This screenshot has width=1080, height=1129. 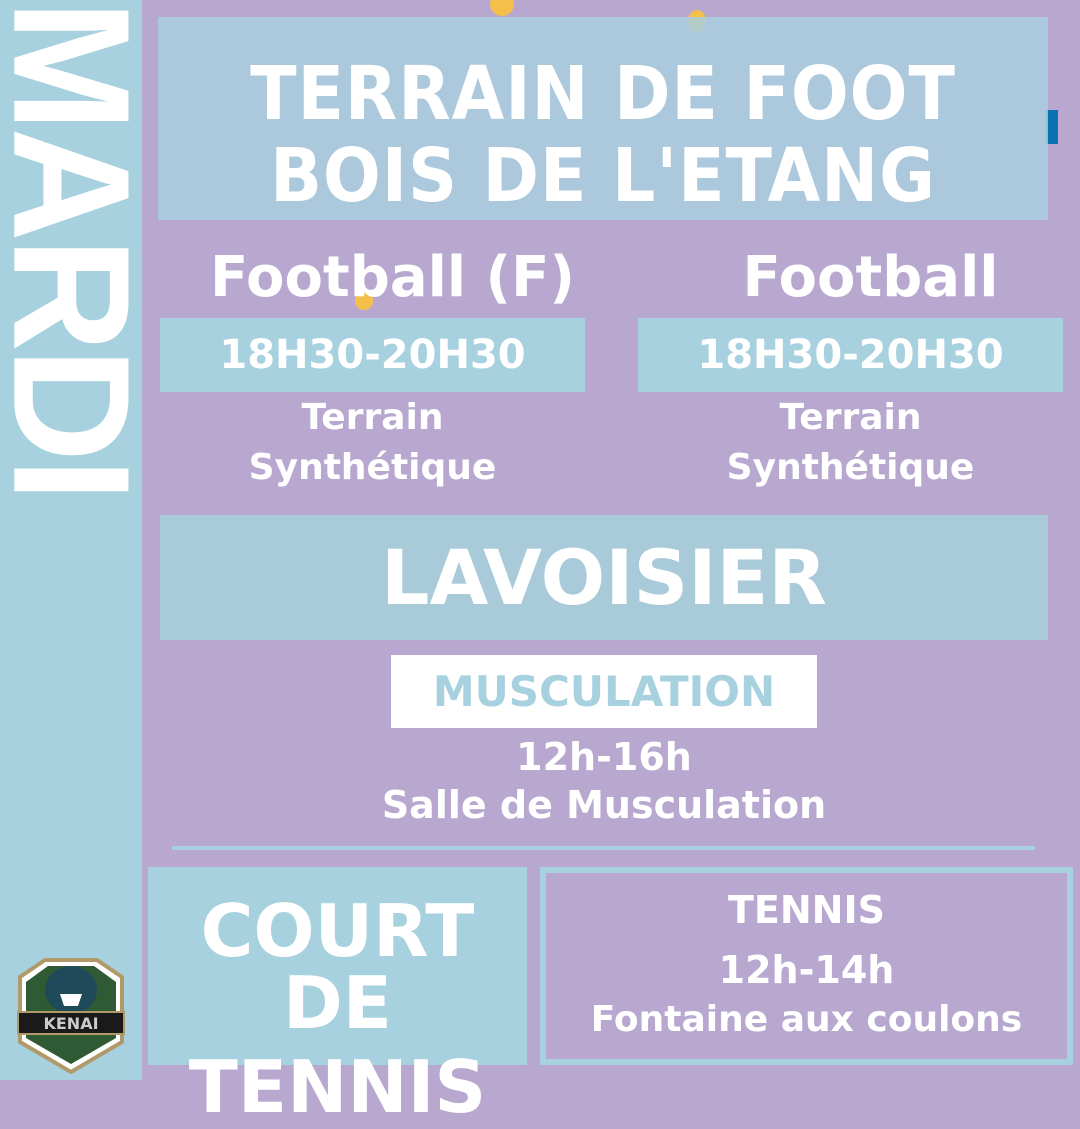 I want to click on venue1-title-line2: BOIS DE L'ETANG, so click(x=603, y=176).